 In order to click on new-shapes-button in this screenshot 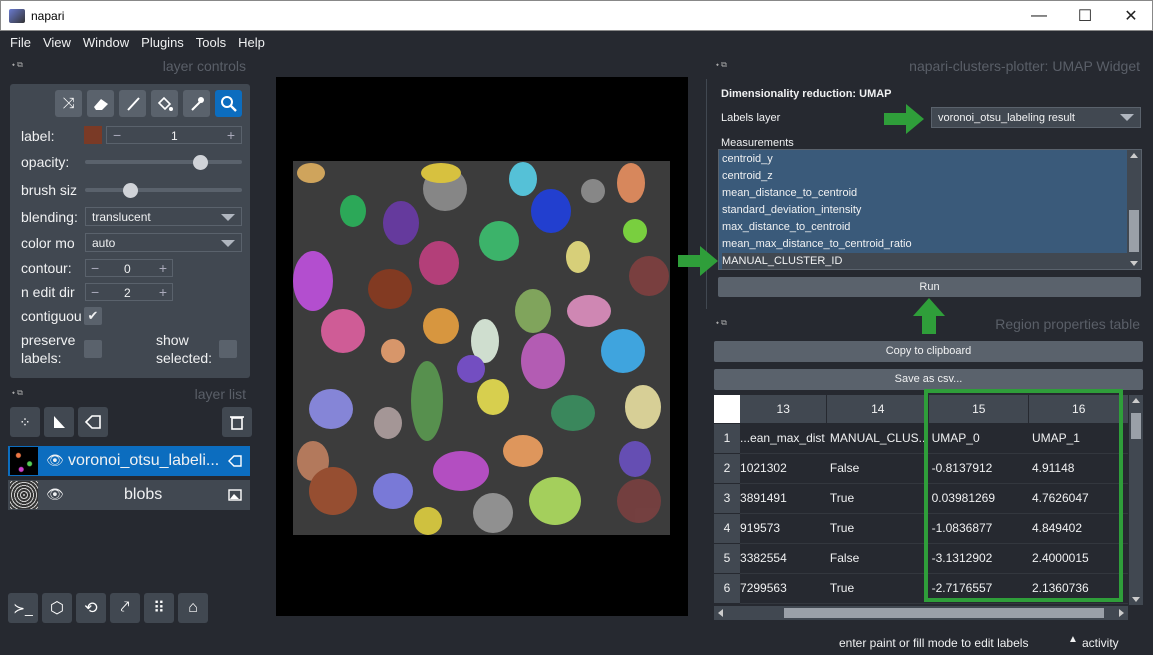, I will do `click(59, 422)`.